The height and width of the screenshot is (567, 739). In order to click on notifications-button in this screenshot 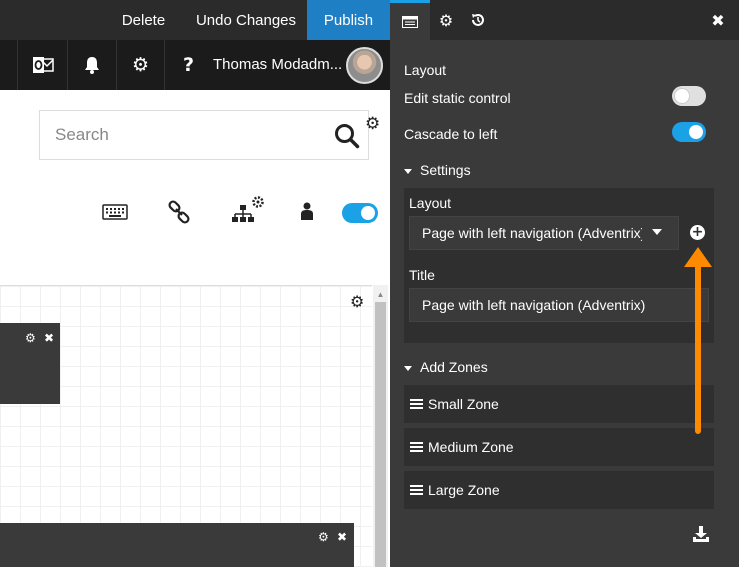, I will do `click(91, 65)`.